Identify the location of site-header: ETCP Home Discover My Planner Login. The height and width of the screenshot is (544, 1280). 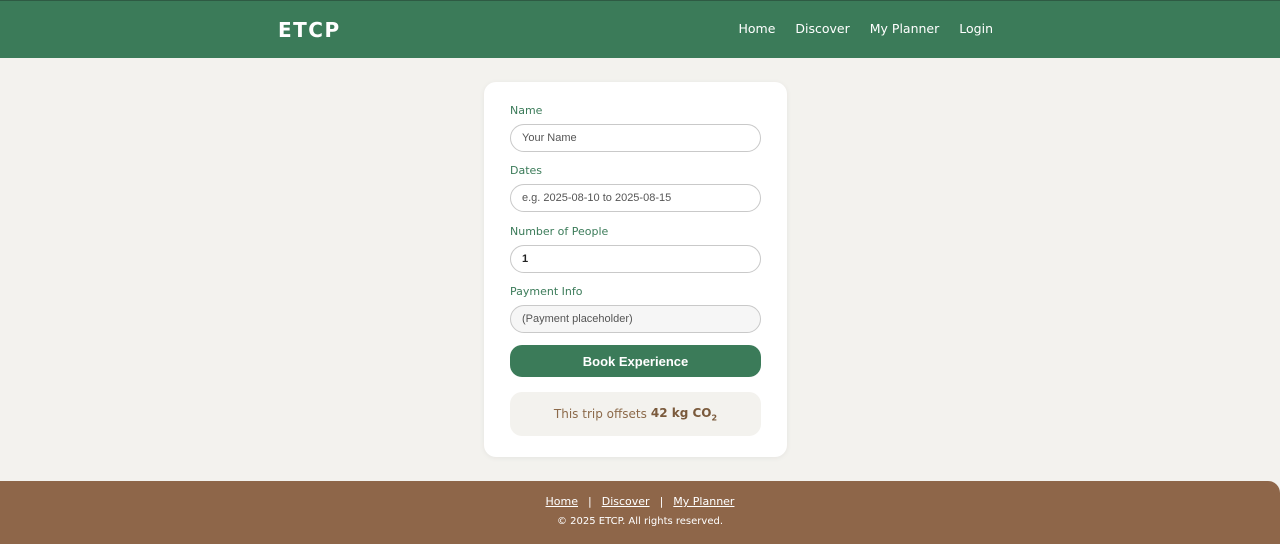
(640, 29).